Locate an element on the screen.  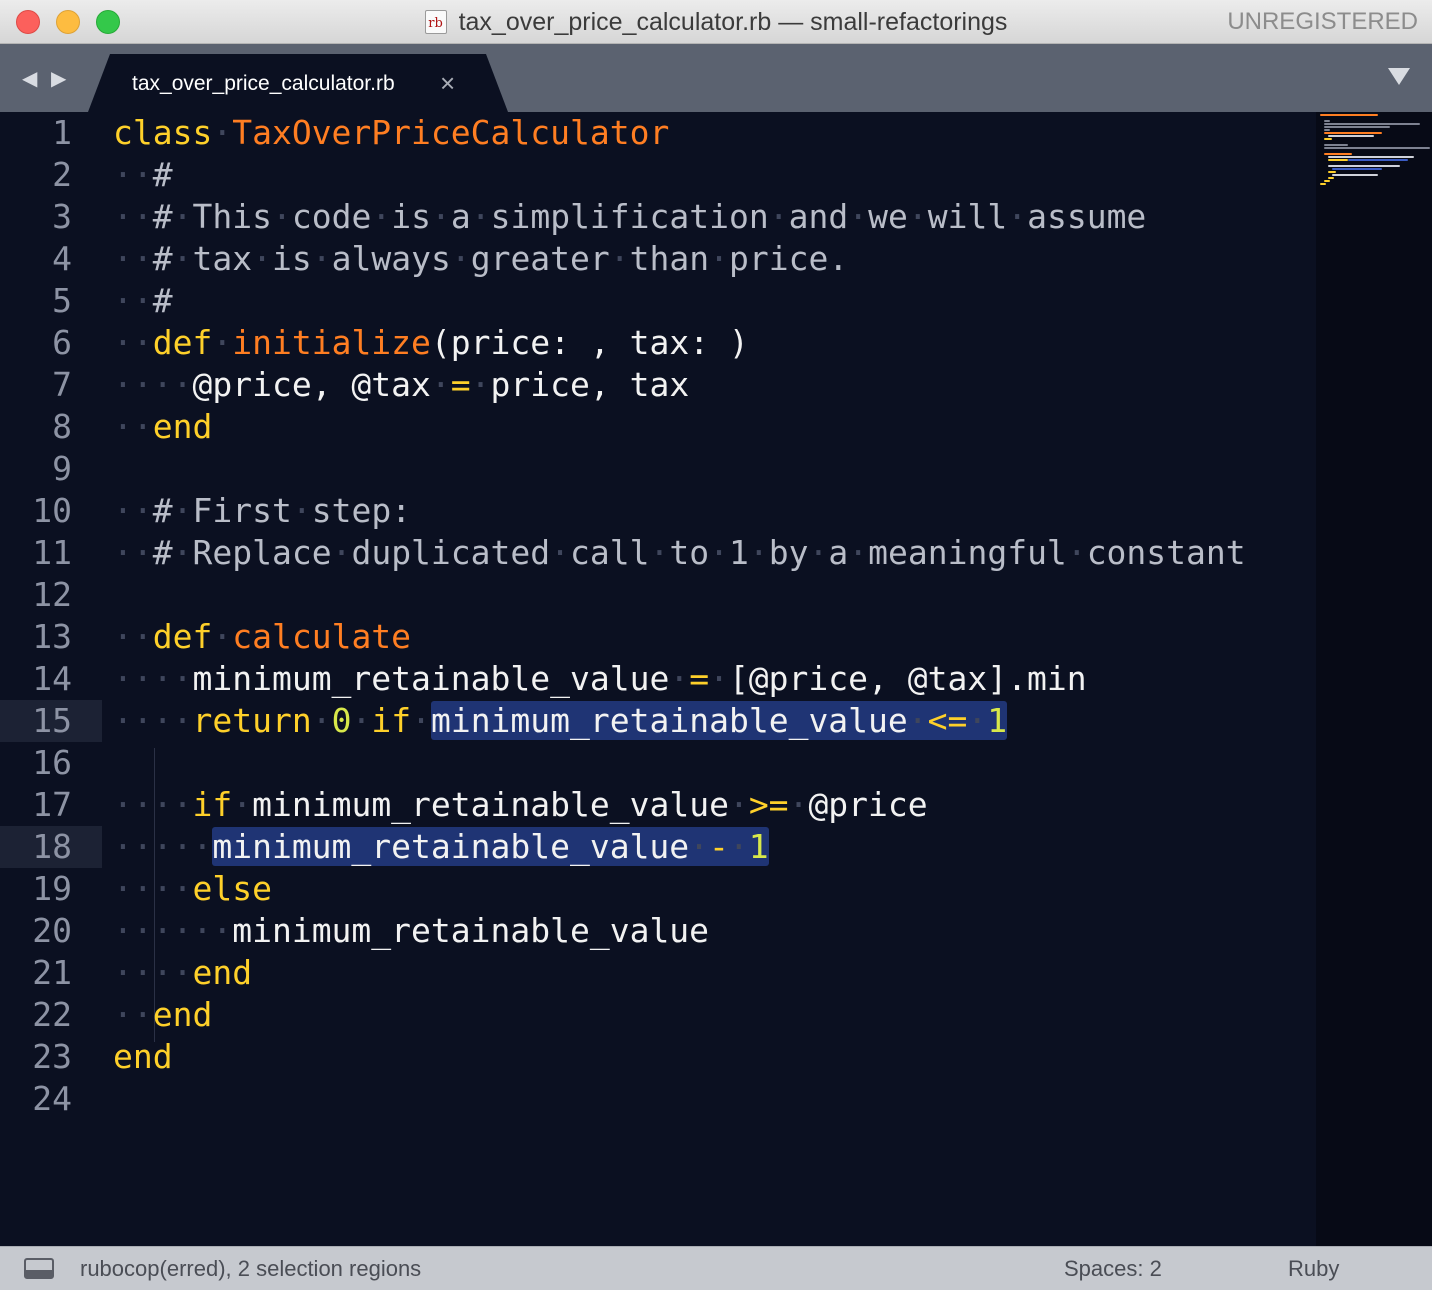
code-text: ····end is located at coordinates (183, 972).